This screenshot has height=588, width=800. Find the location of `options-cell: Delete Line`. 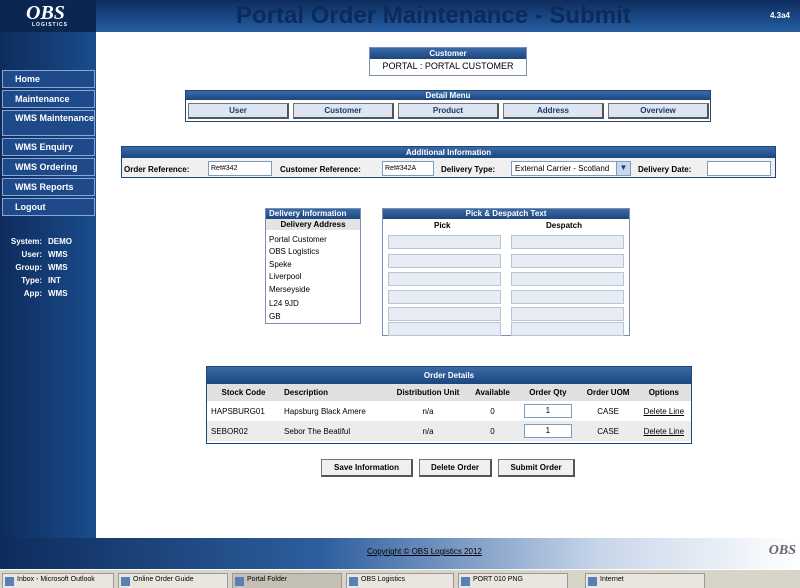

options-cell: Delete Line is located at coordinates (663, 431).